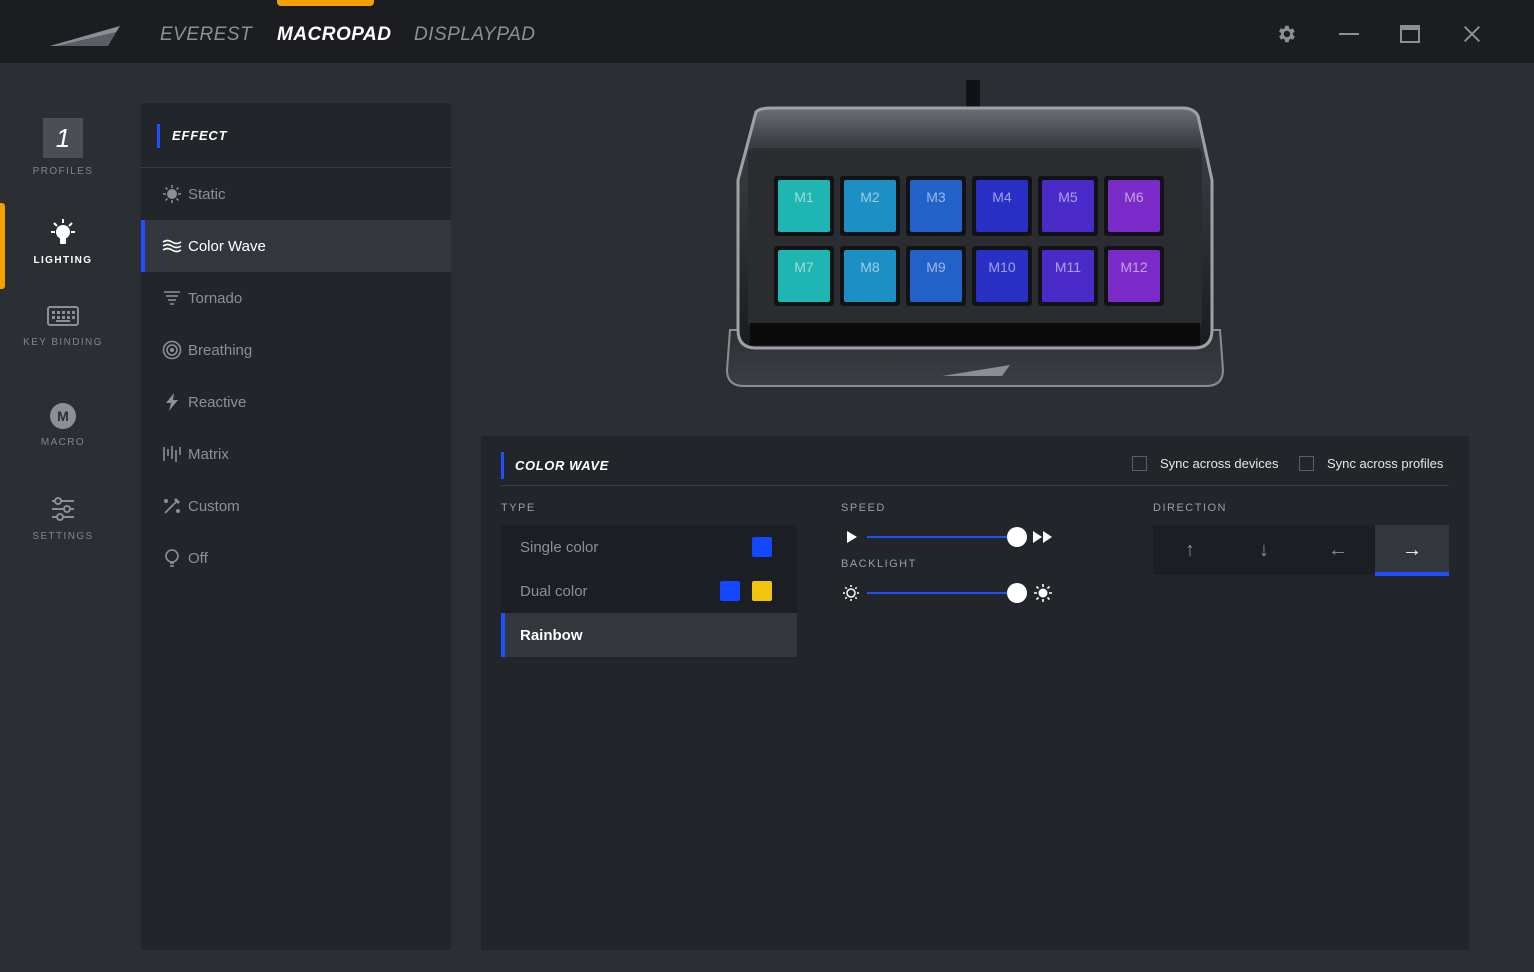 The height and width of the screenshot is (972, 1534). Describe the element at coordinates (1385, 463) in the screenshot. I see `sync-profiles-label: Sync across profiles` at that location.